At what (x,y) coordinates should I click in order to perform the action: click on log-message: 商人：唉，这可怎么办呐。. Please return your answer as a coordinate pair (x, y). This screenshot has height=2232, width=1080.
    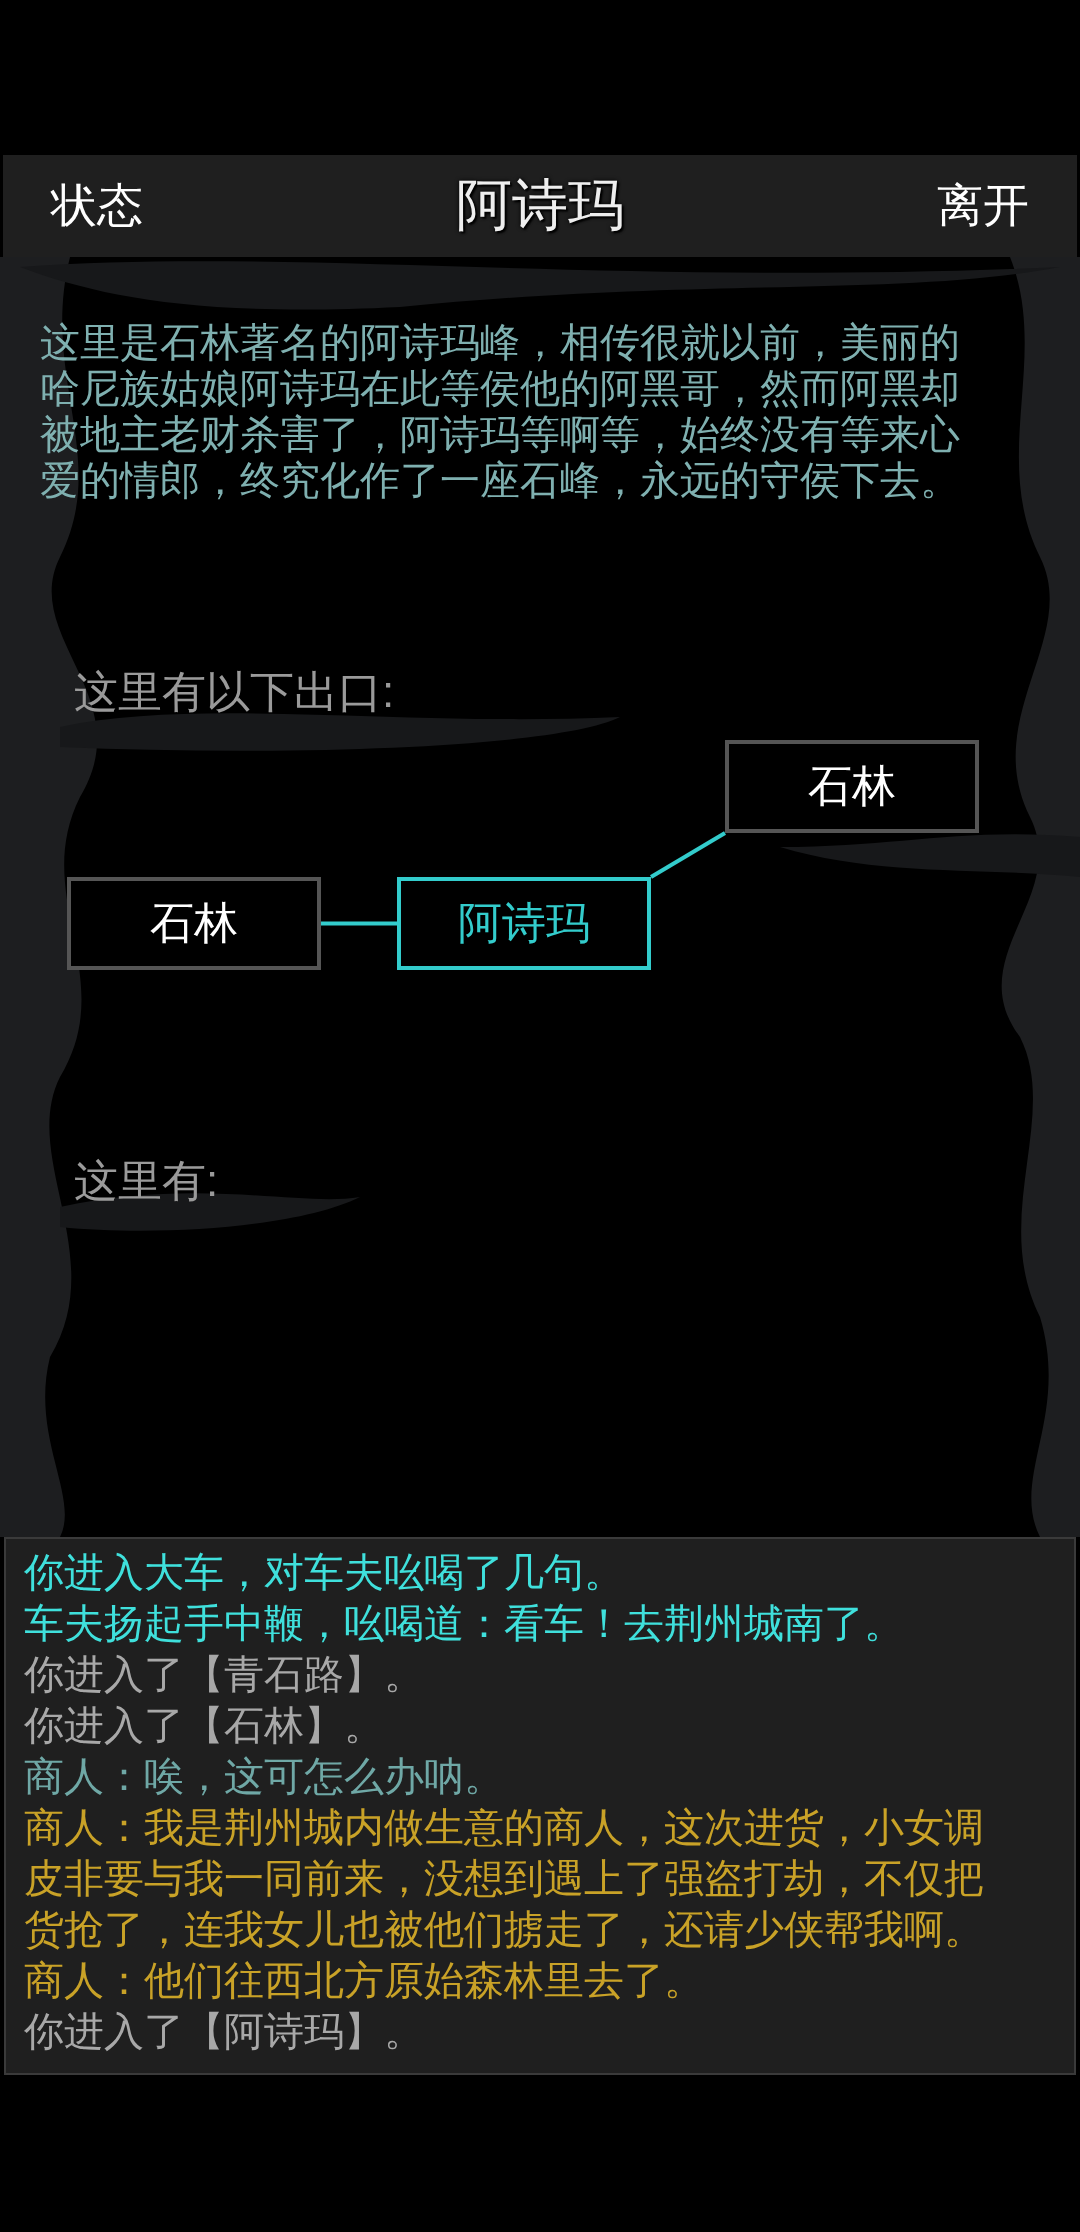
    Looking at the image, I should click on (264, 1776).